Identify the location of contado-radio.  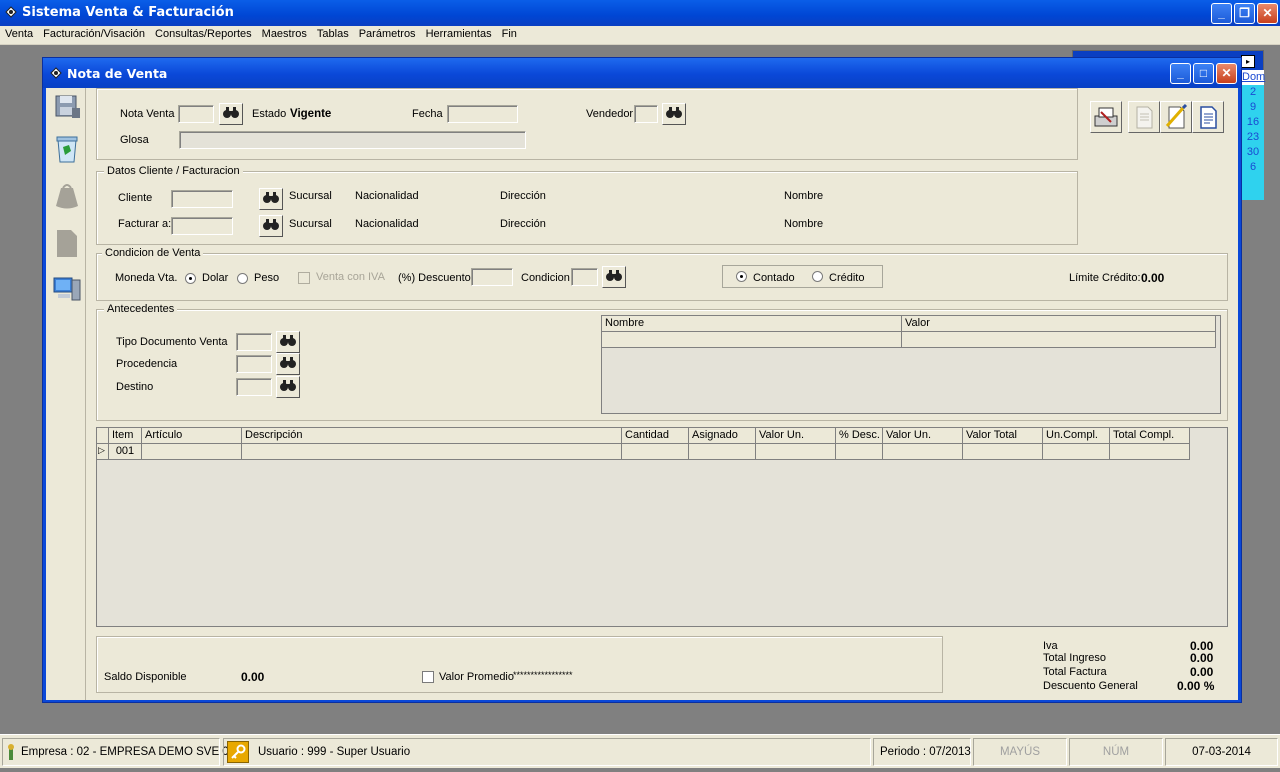
(741, 276).